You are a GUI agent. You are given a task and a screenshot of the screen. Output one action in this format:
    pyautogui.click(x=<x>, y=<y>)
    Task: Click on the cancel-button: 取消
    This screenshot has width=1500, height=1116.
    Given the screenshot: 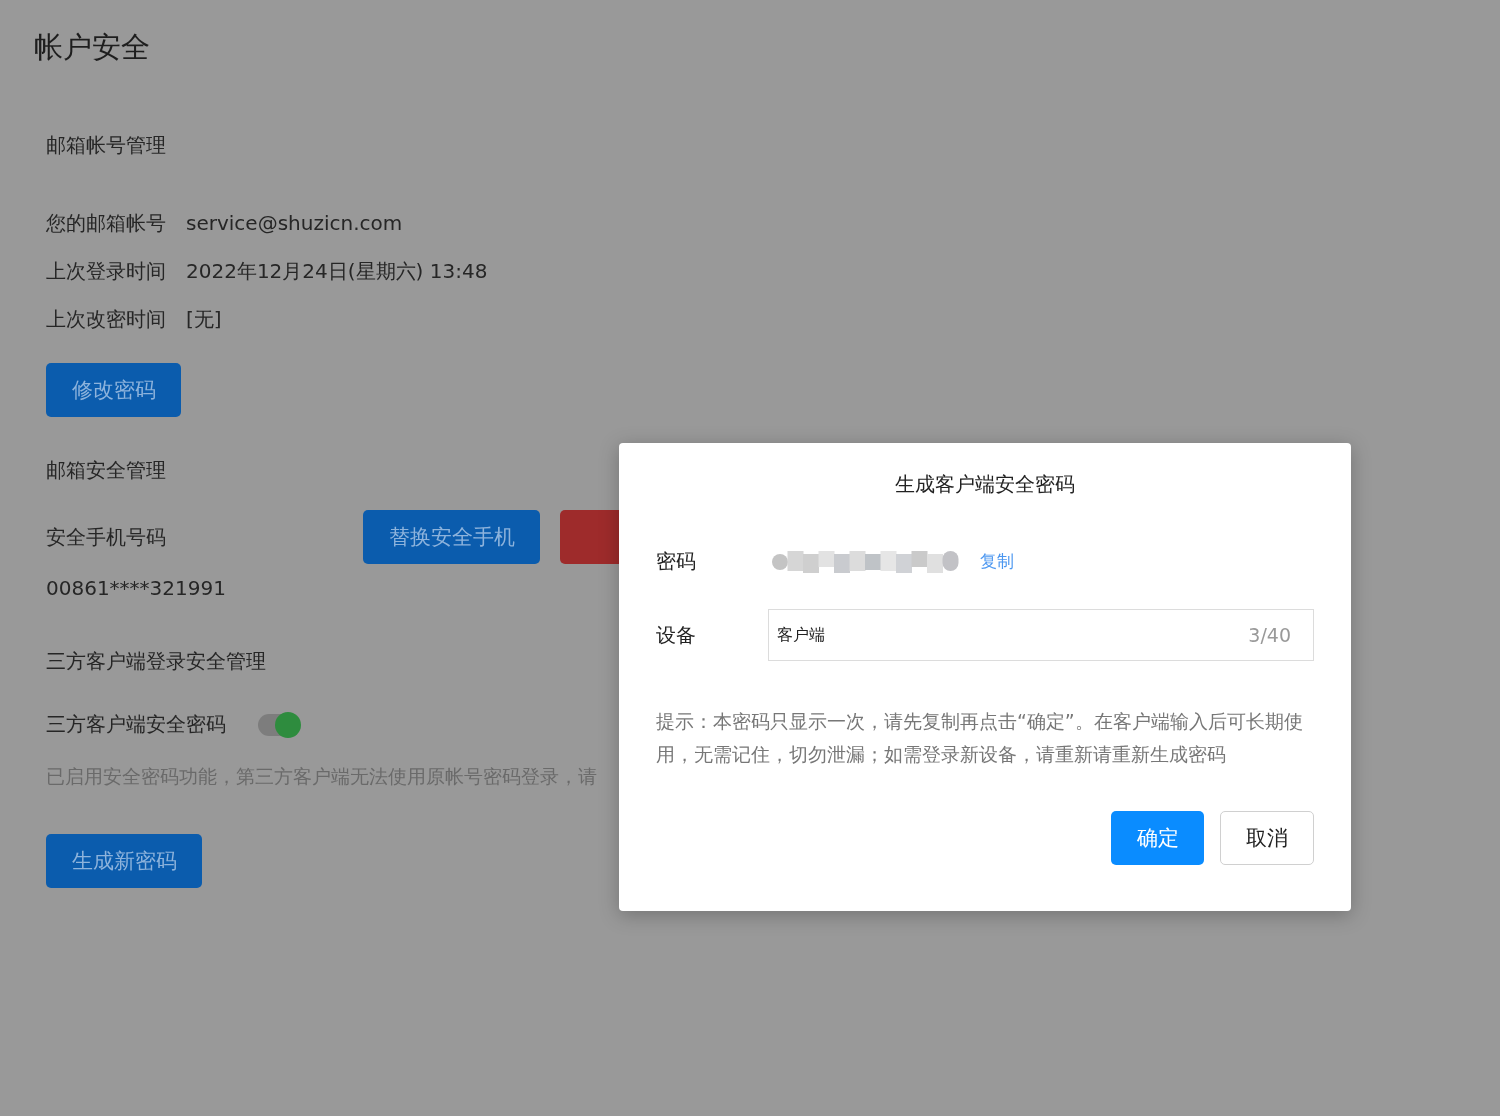 What is the action you would take?
    pyautogui.click(x=1267, y=838)
    